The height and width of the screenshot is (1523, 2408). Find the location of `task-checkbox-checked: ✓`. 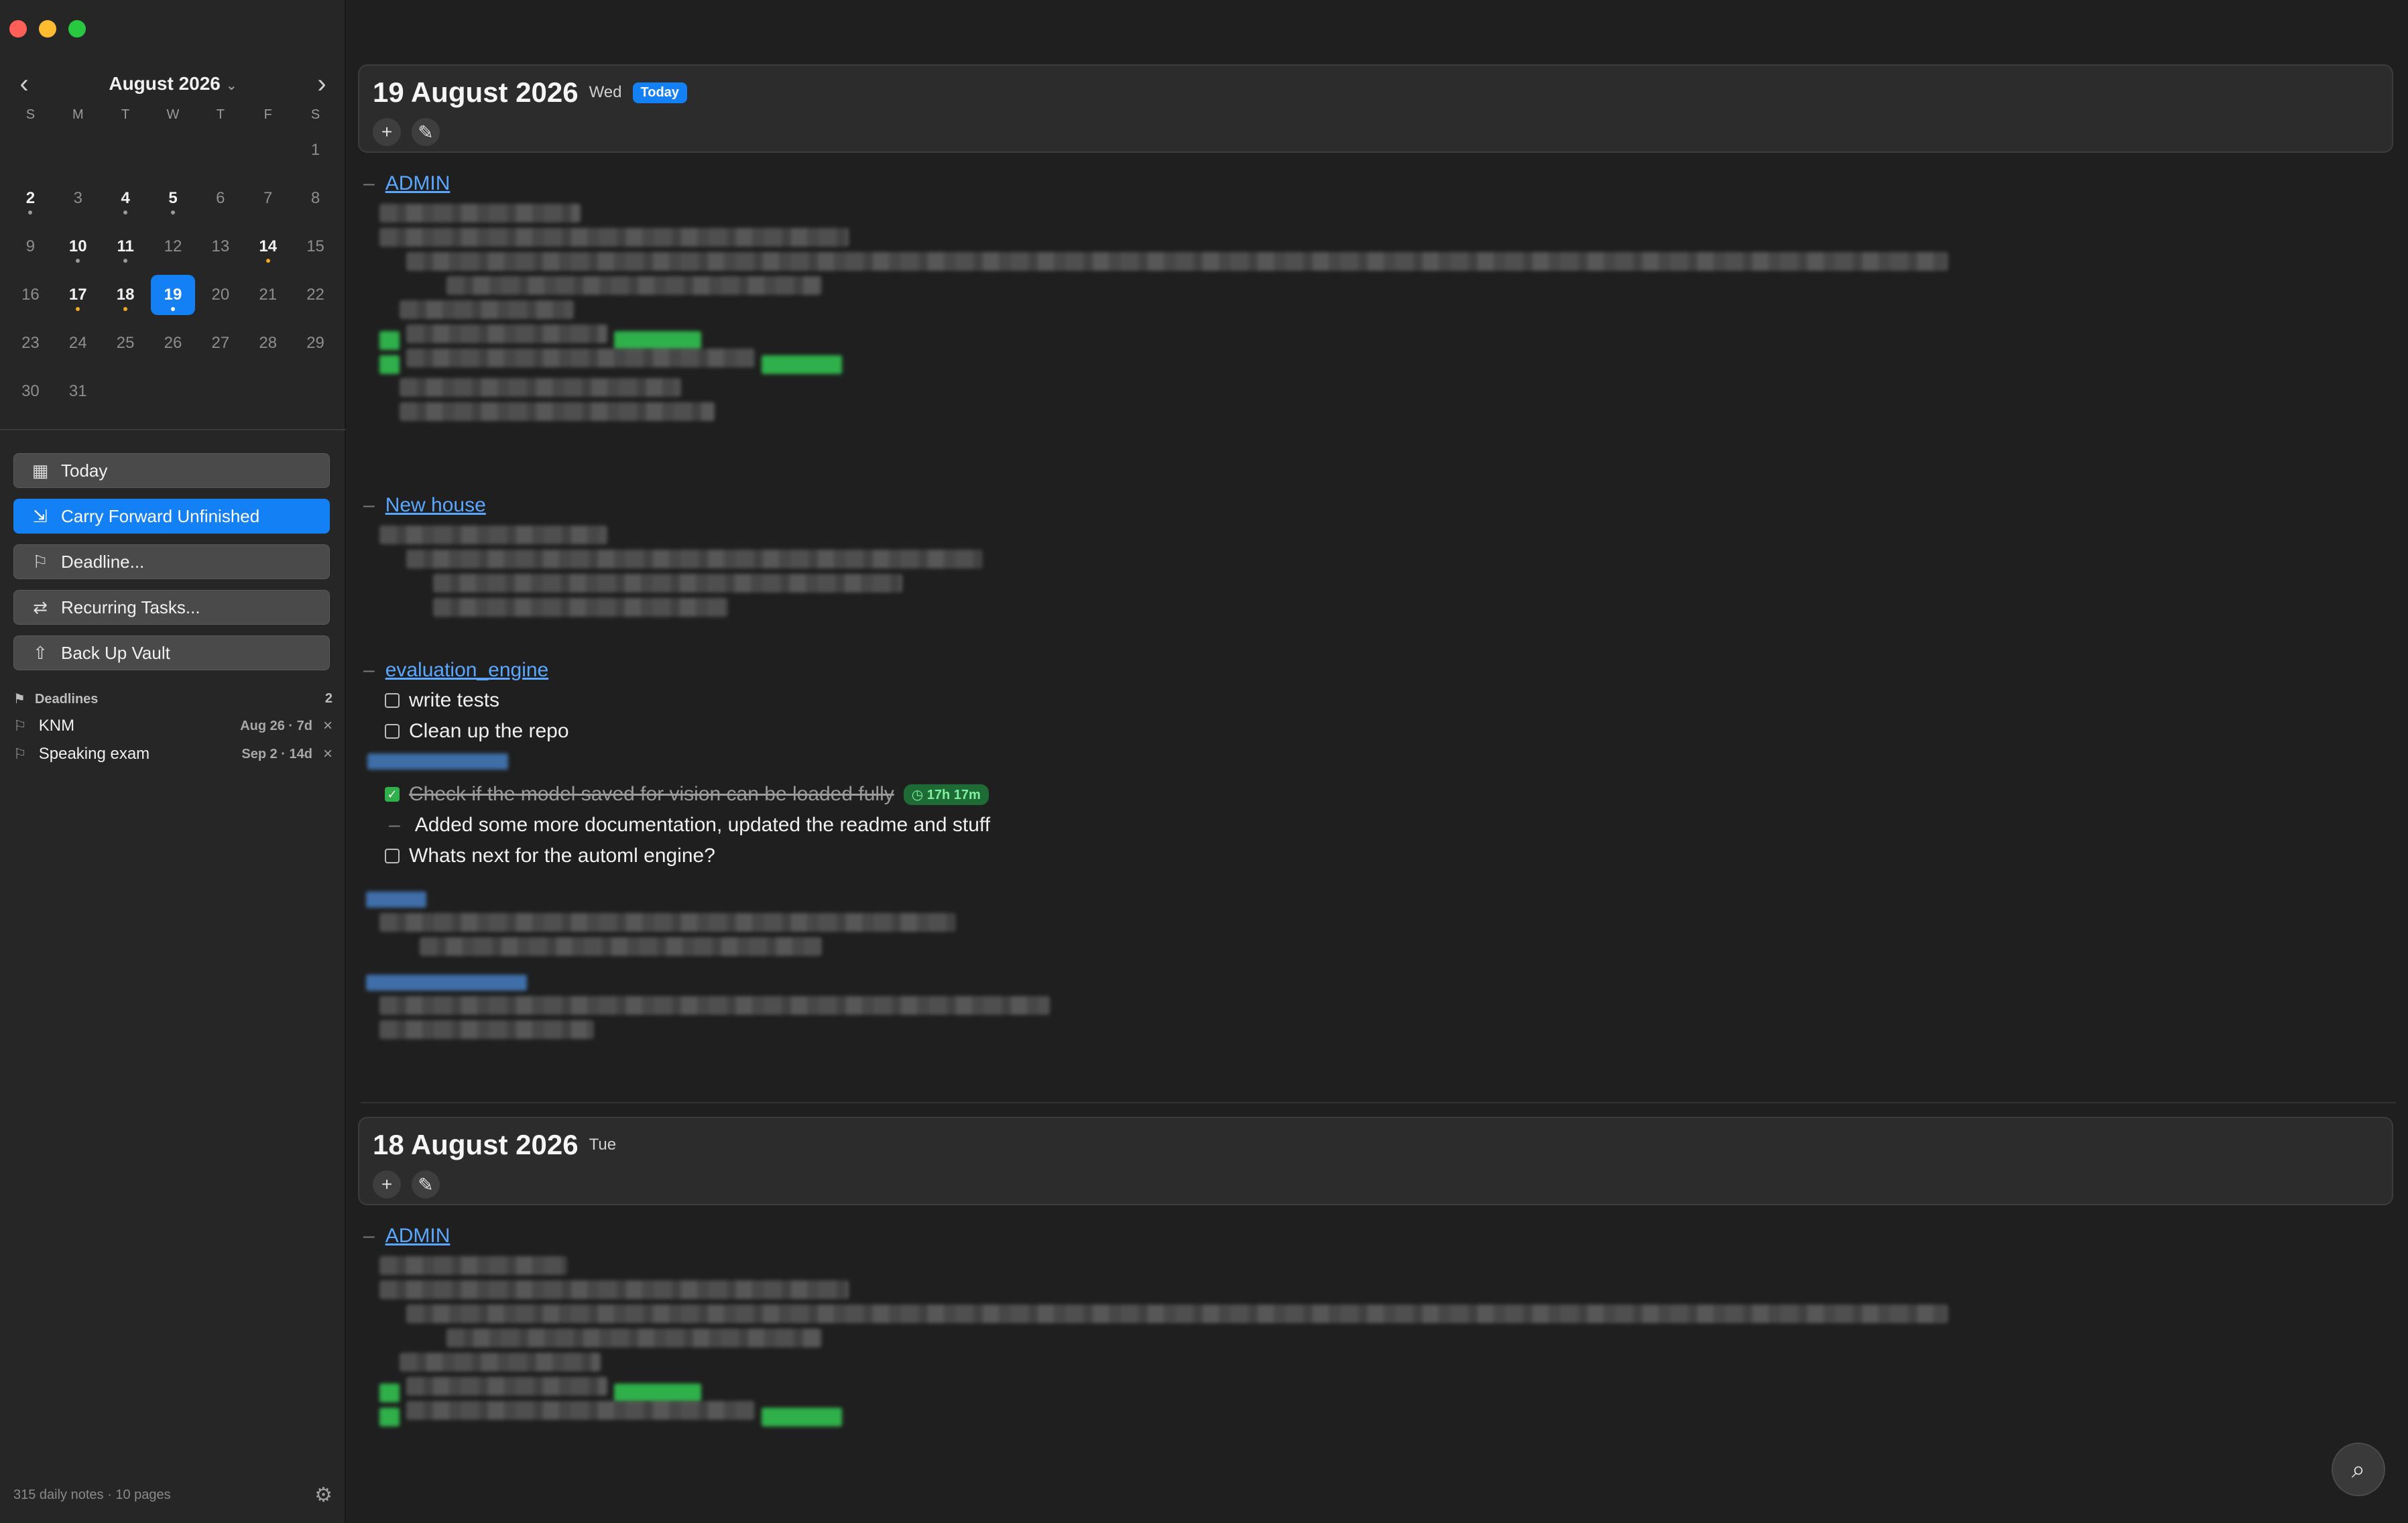

task-checkbox-checked: ✓ is located at coordinates (392, 794).